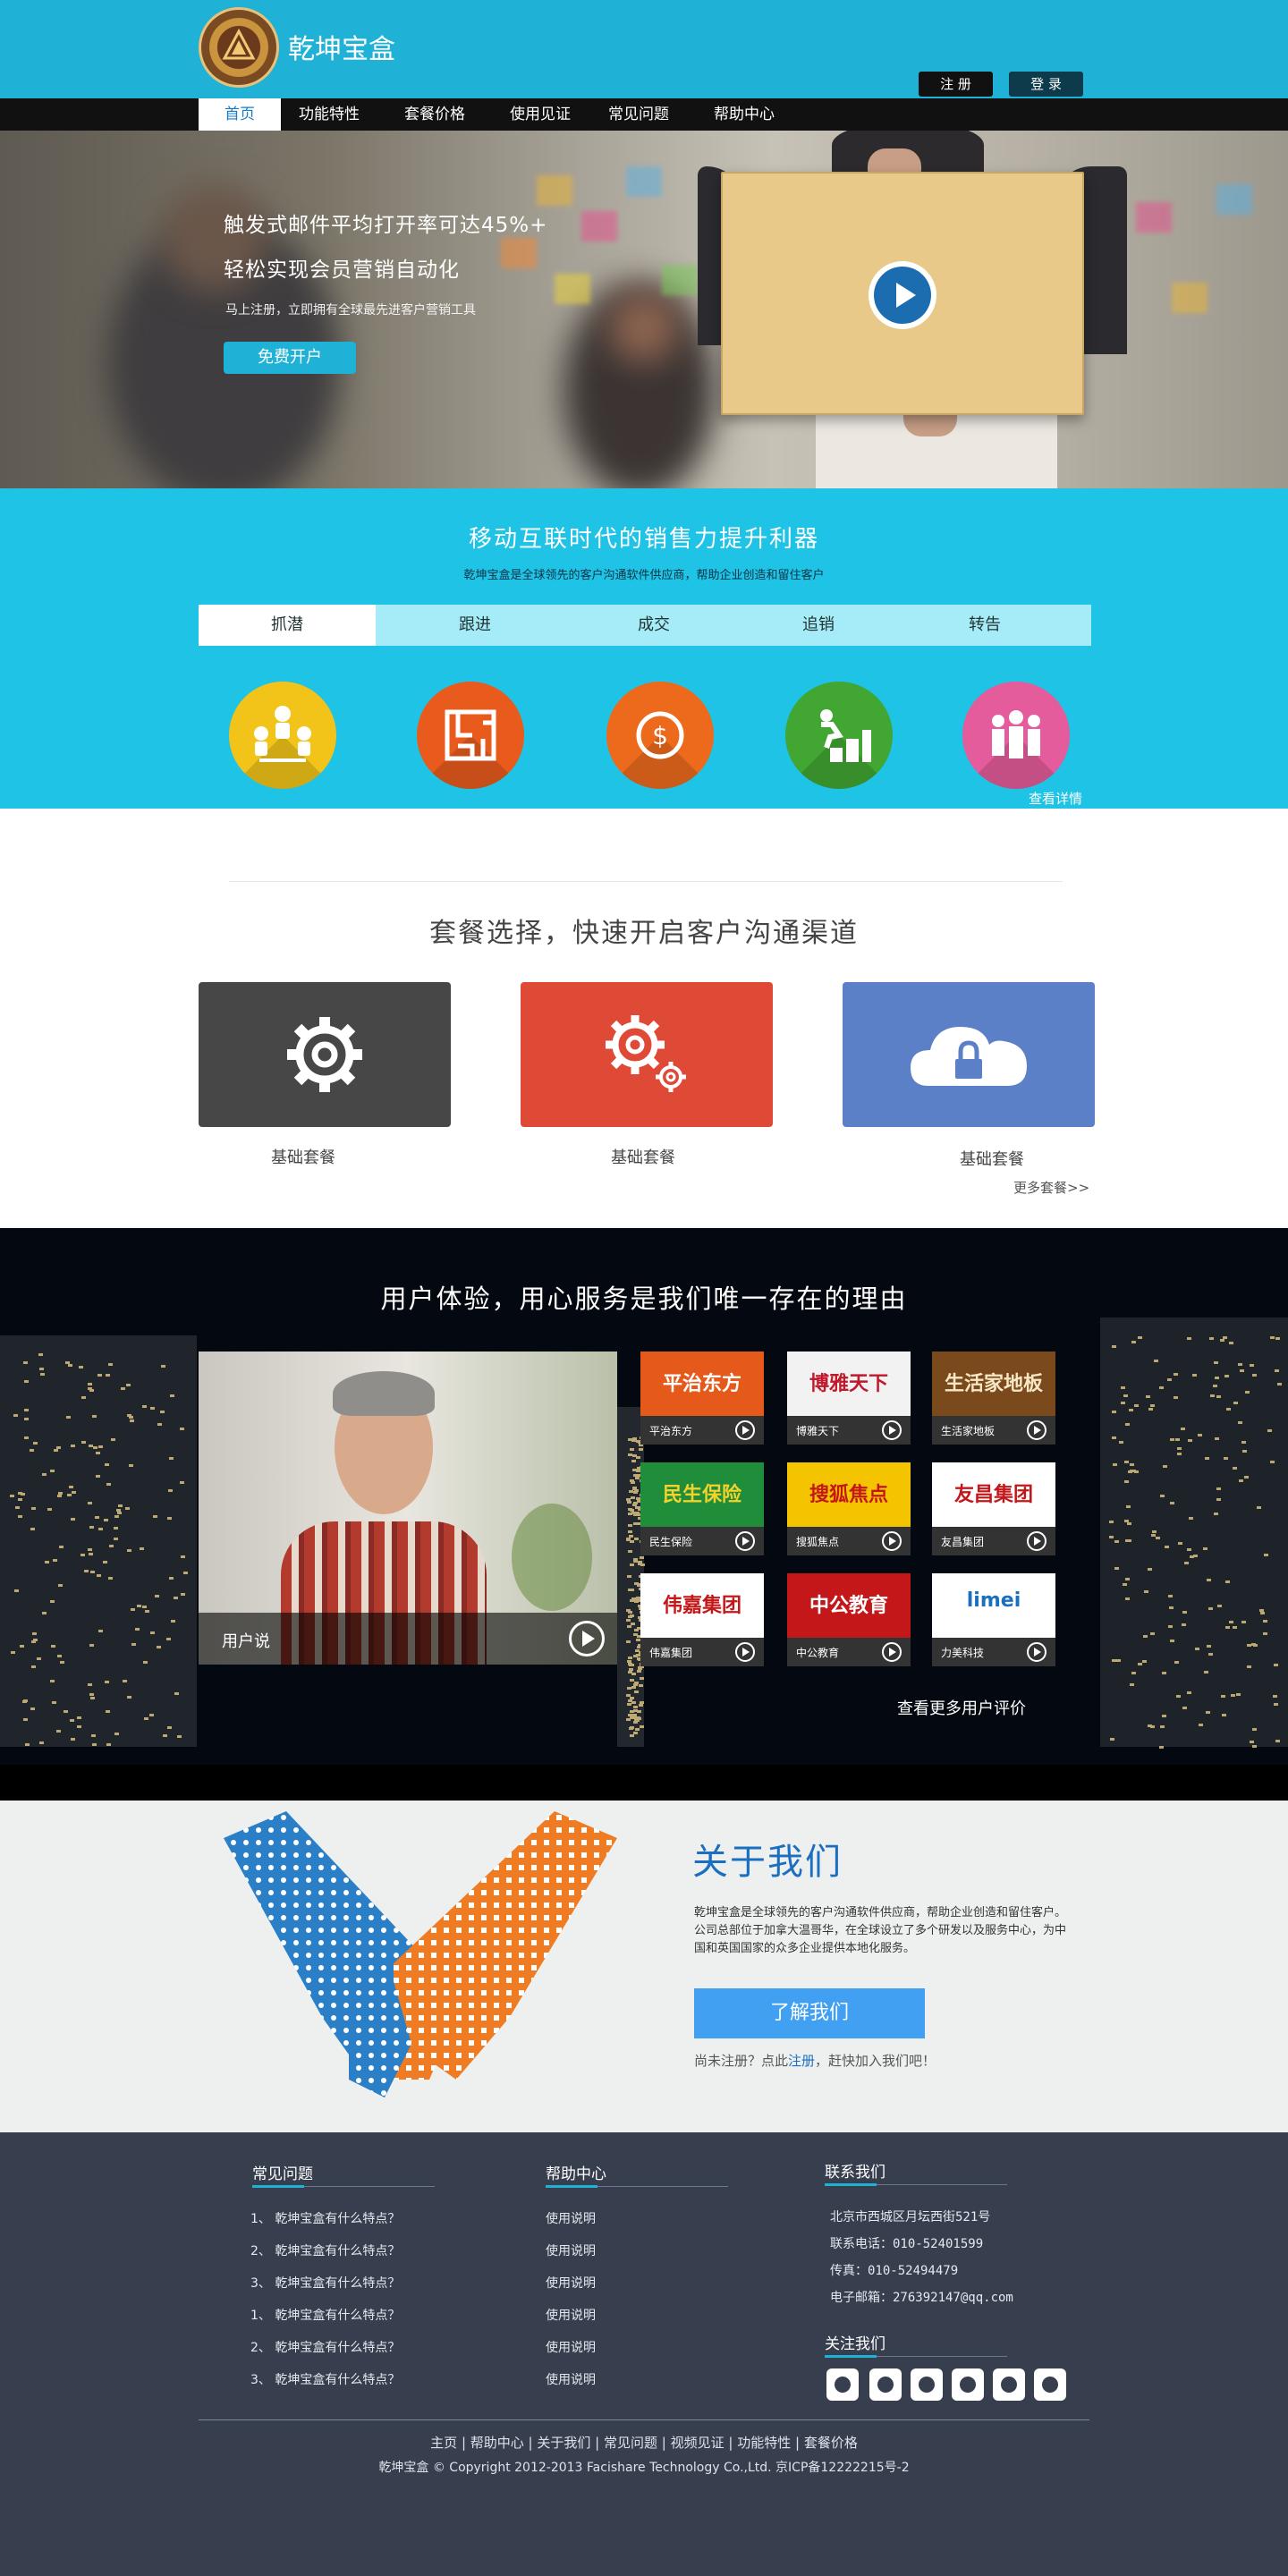 The image size is (1288, 2576). Describe the element at coordinates (993, 1398) in the screenshot. I see `brand-tile: 生活家地板 生活家地板` at that location.